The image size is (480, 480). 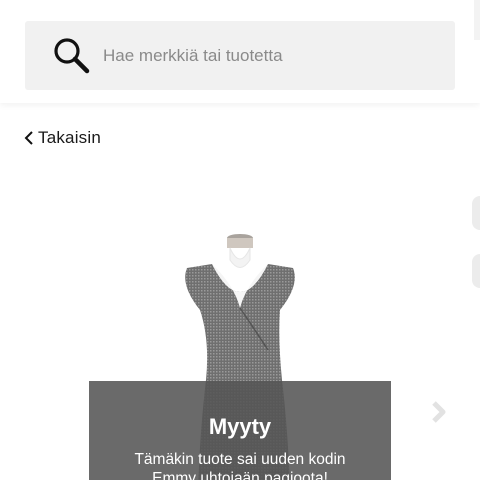 What do you see at coordinates (28, 138) in the screenshot?
I see `chevron-left-icon` at bounding box center [28, 138].